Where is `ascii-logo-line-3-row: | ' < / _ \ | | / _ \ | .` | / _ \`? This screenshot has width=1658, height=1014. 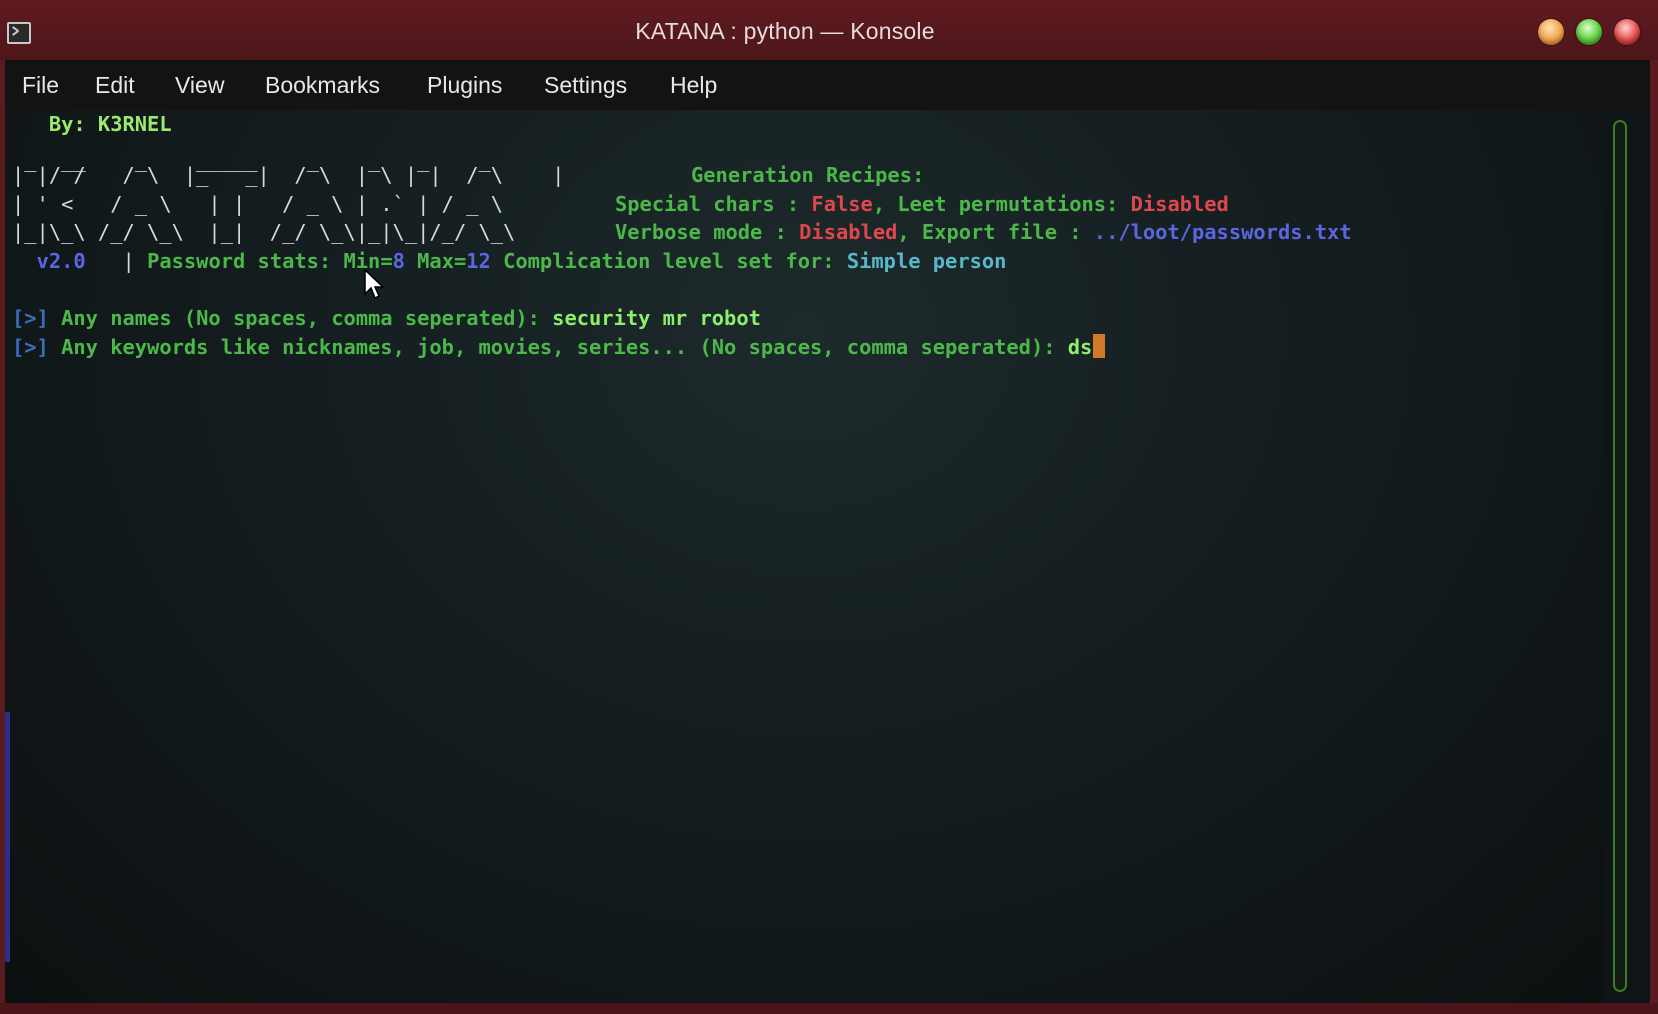
ascii-logo-line-3-row: | ' < / _ \ | | / _ \ | .` | / _ \ is located at coordinates (257, 204).